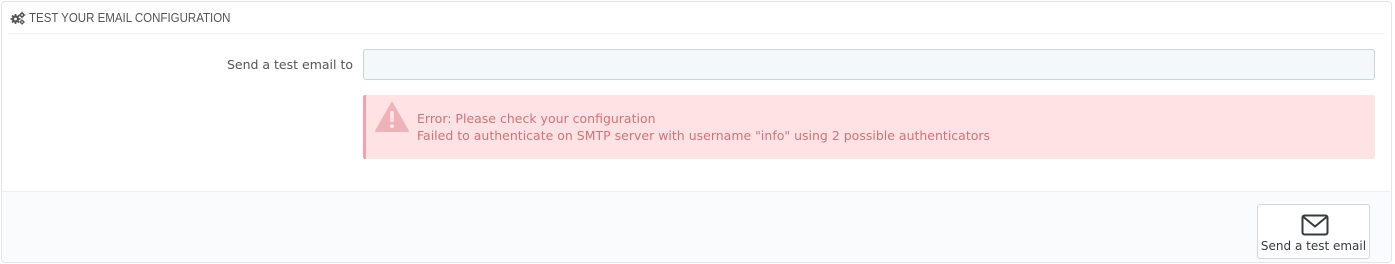 The image size is (1395, 264). What do you see at coordinates (130, 17) in the screenshot?
I see `panel-title: TEST YOUR EMAIL CONFIGURATION` at bounding box center [130, 17].